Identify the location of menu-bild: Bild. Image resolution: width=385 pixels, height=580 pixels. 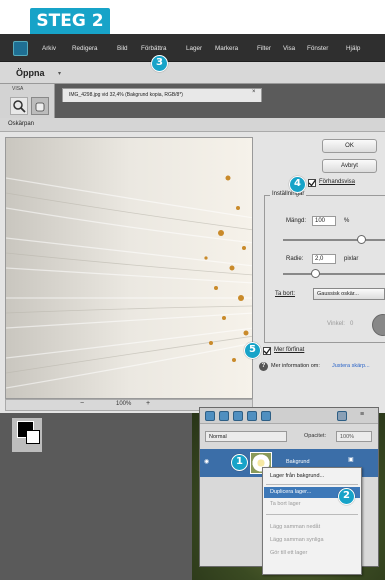
(122, 48).